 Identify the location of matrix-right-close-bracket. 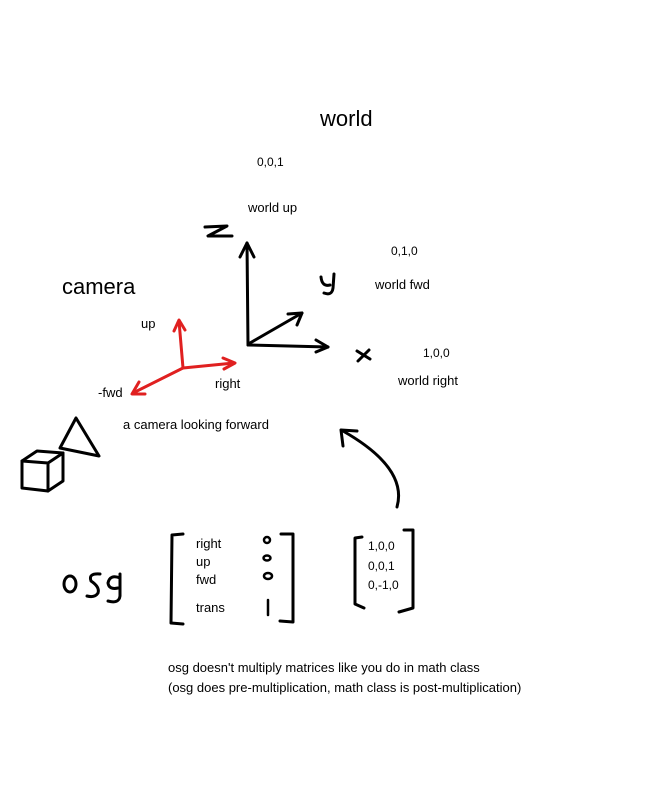
(406, 571).